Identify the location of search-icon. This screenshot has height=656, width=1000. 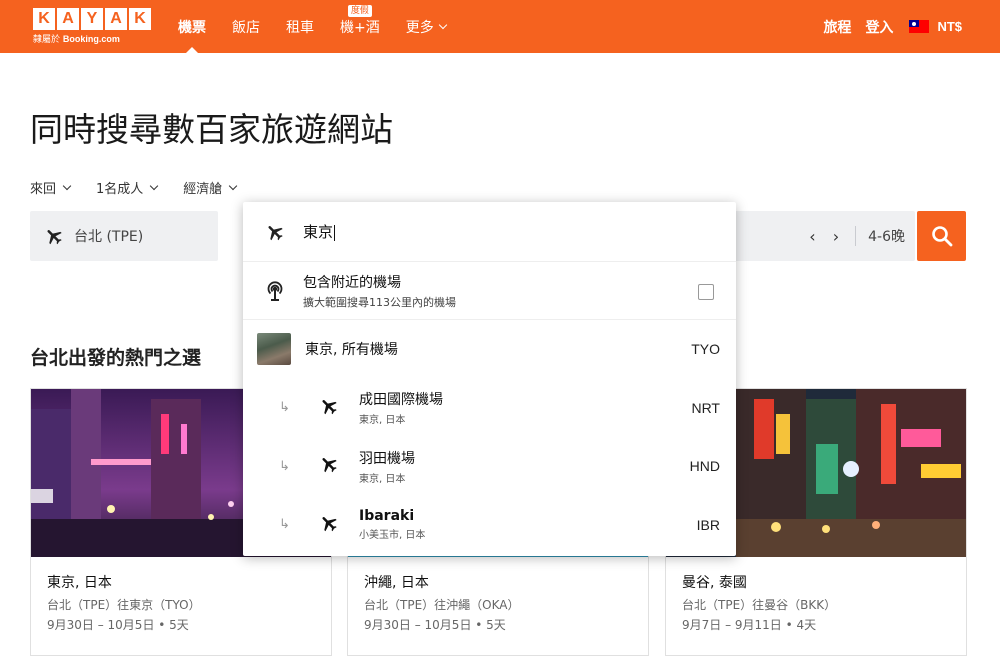
(941, 236).